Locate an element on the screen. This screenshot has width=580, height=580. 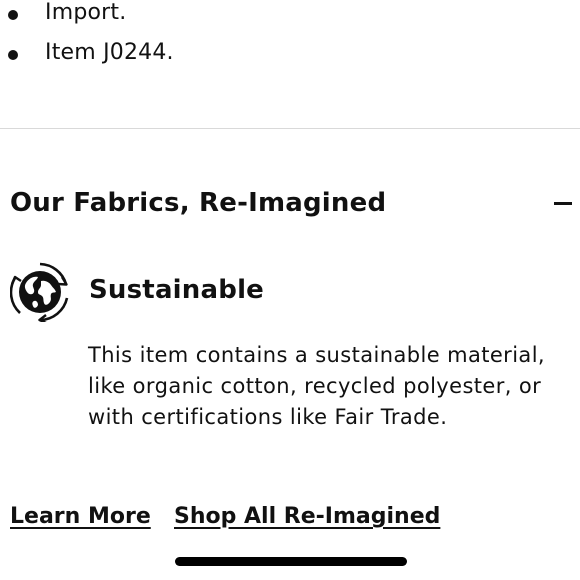
fabrics-accordion-header: Our Fabrics, Re-Imagined is located at coordinates (290, 204).